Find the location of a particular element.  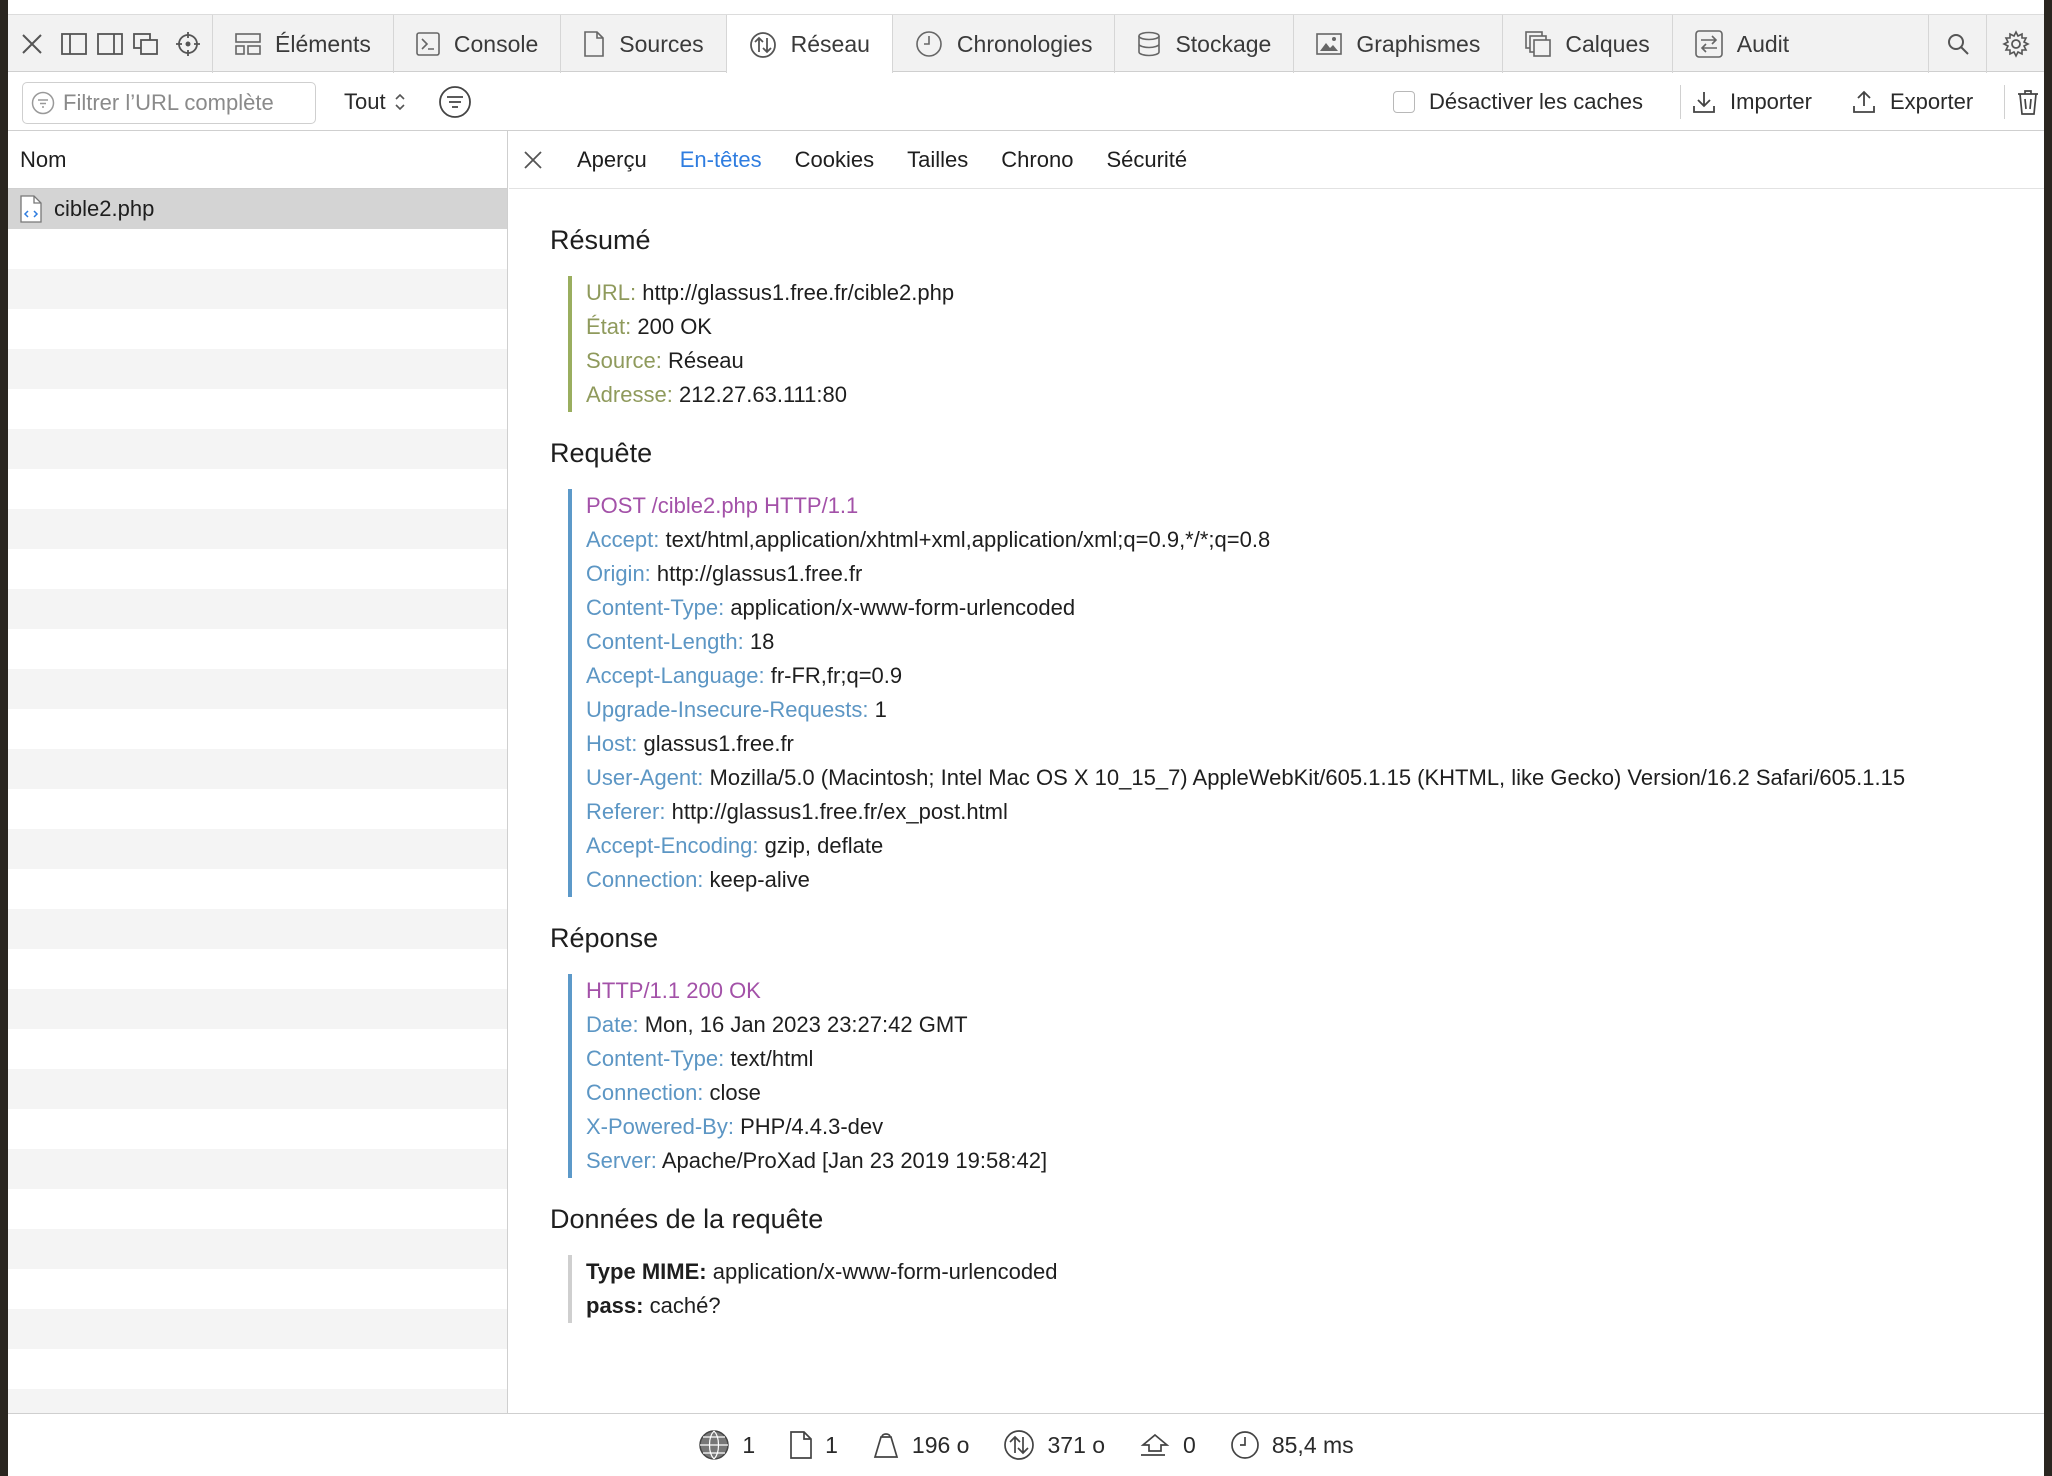

dock-left-icon is located at coordinates (74, 44).